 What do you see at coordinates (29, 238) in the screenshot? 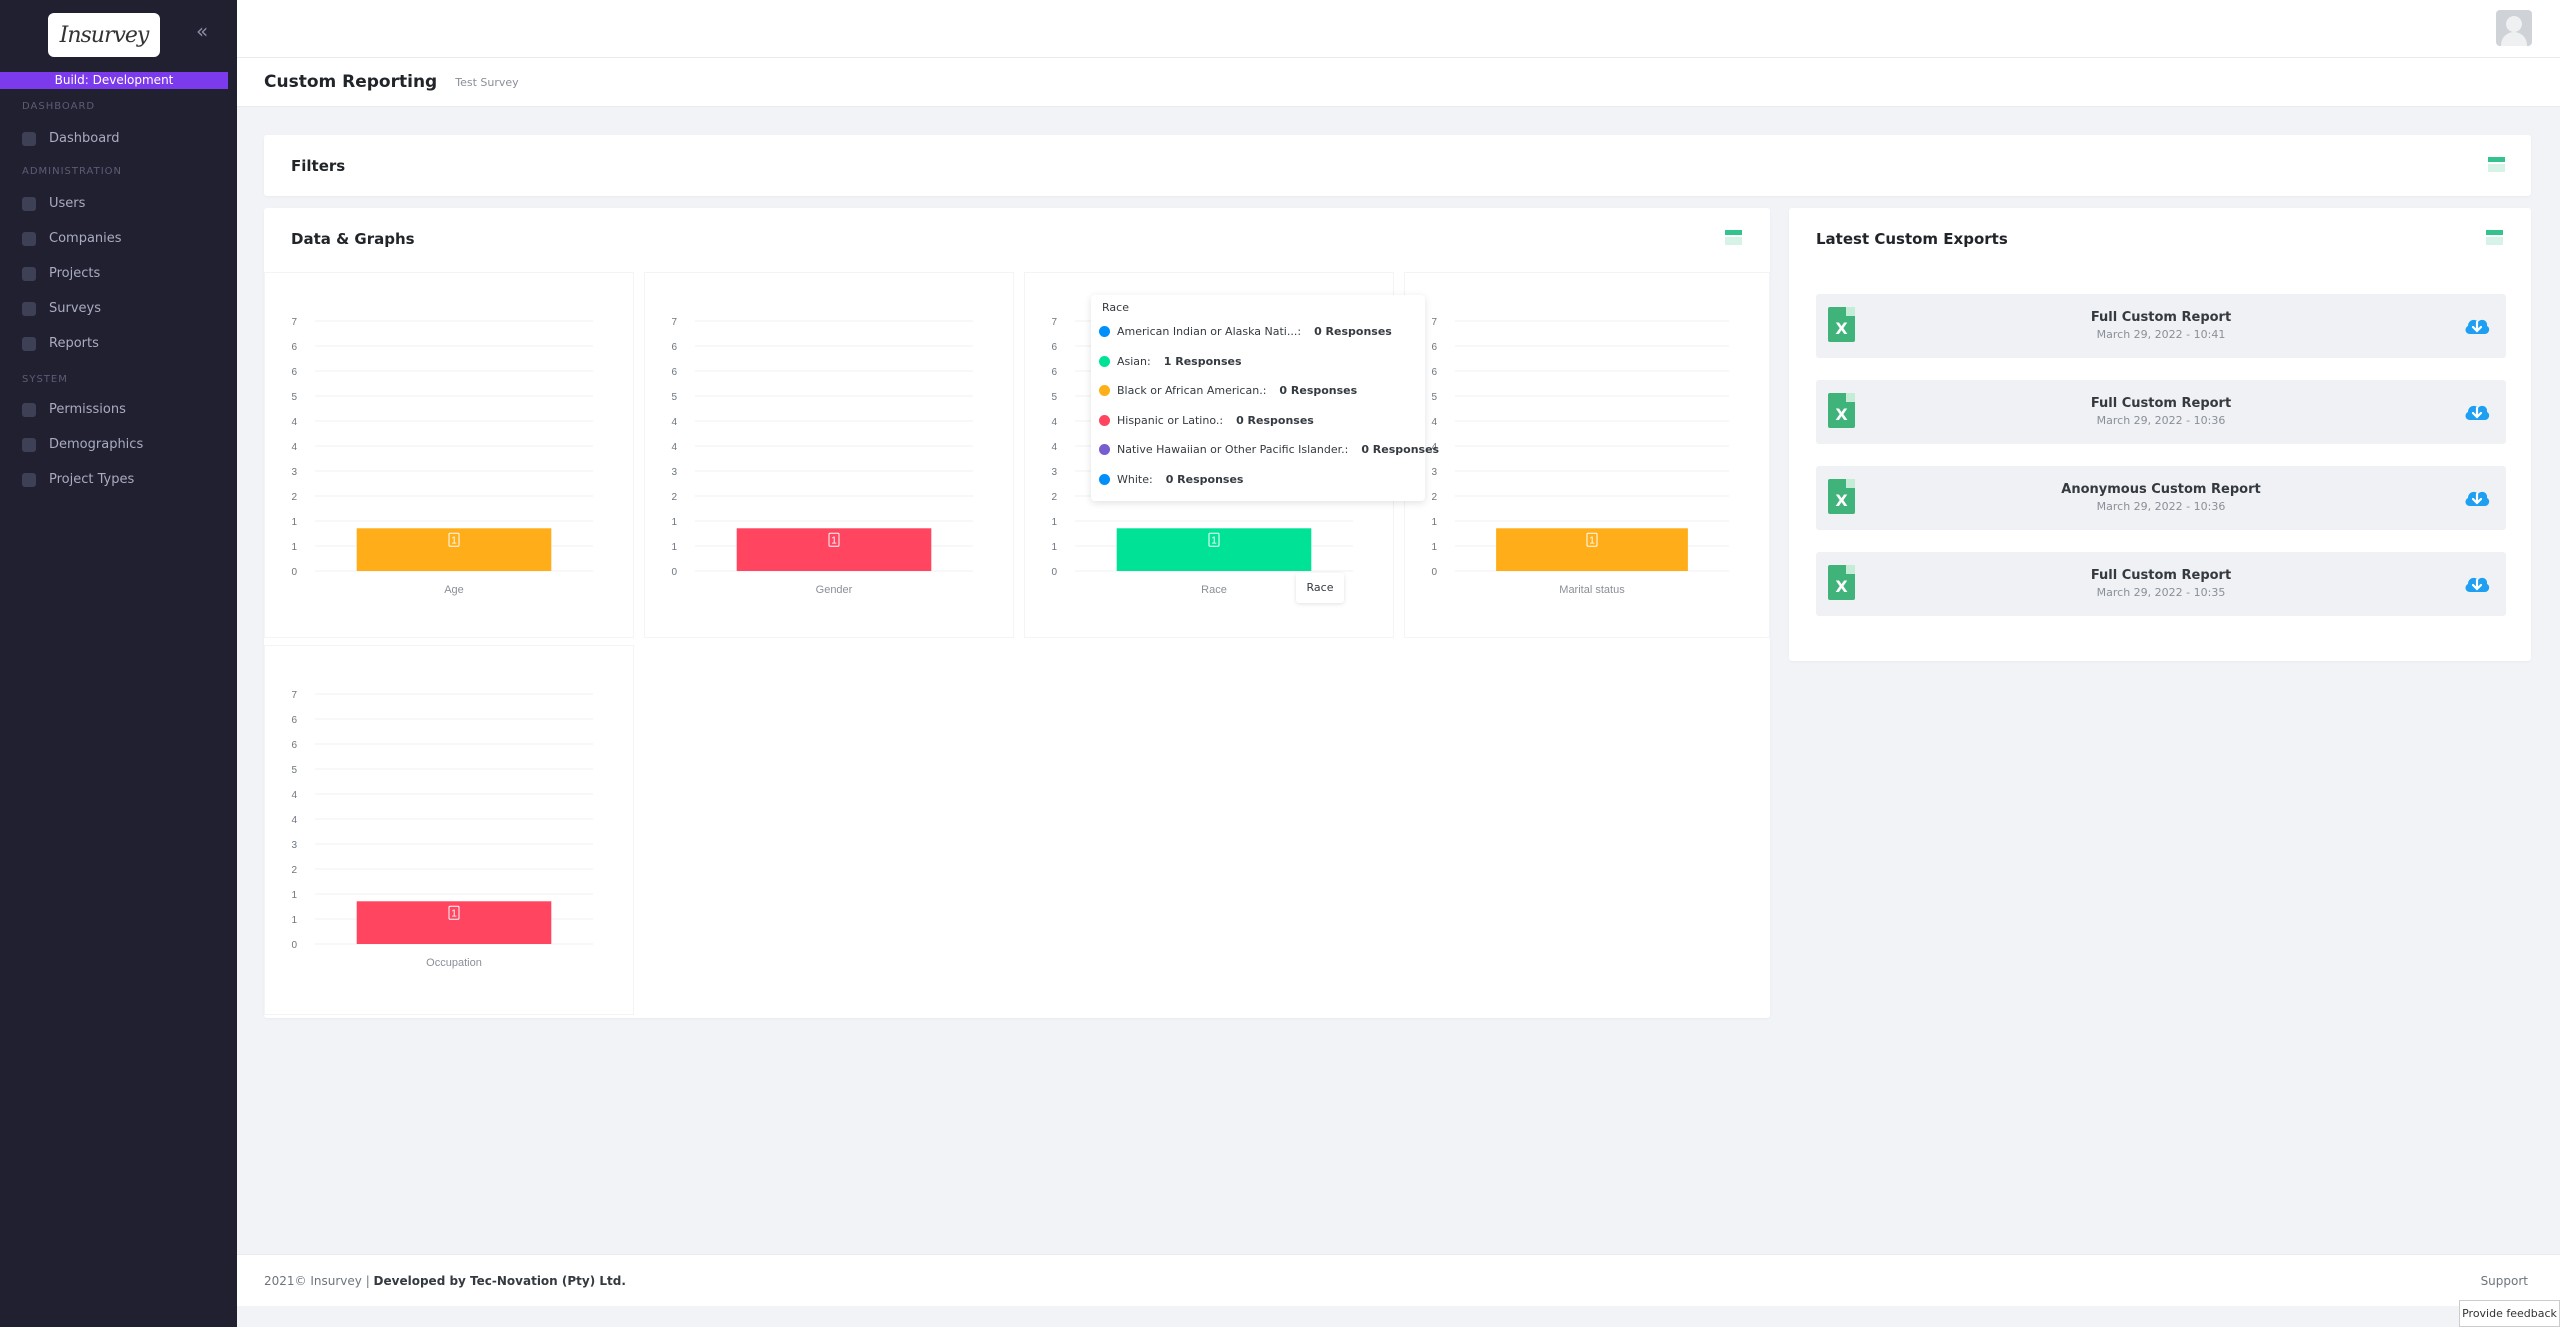
I see `companies-icon` at bounding box center [29, 238].